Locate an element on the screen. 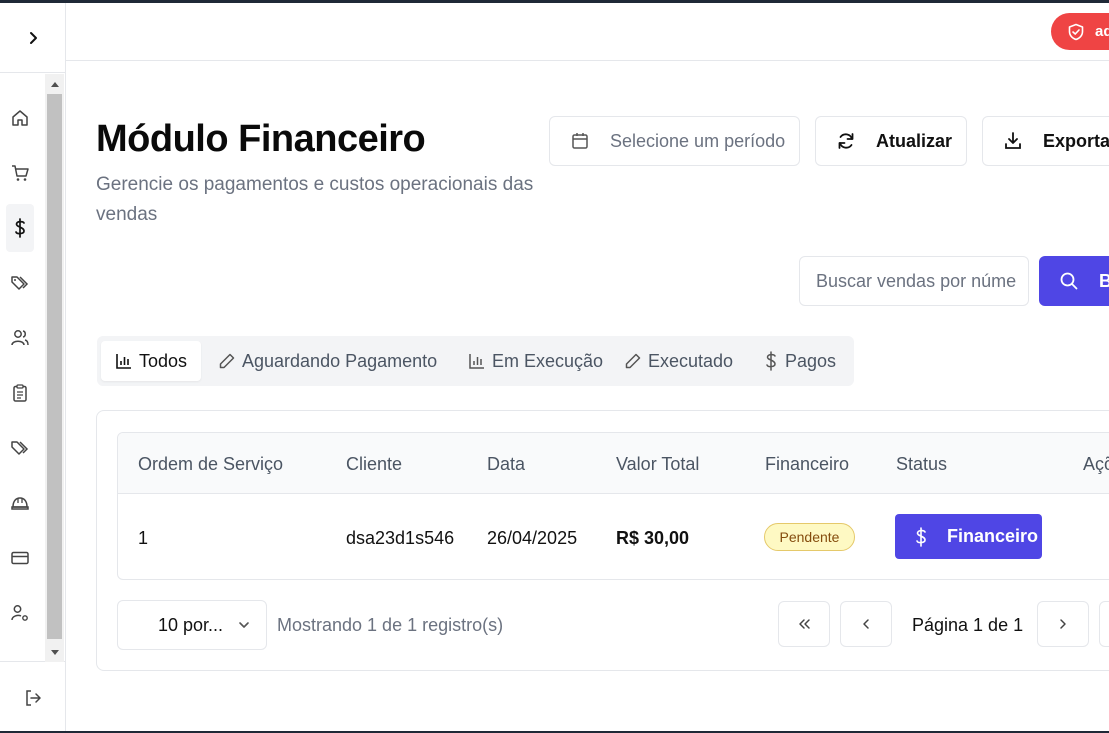 The image size is (1109, 733). admin-badge-label: ad is located at coordinates (1102, 31).